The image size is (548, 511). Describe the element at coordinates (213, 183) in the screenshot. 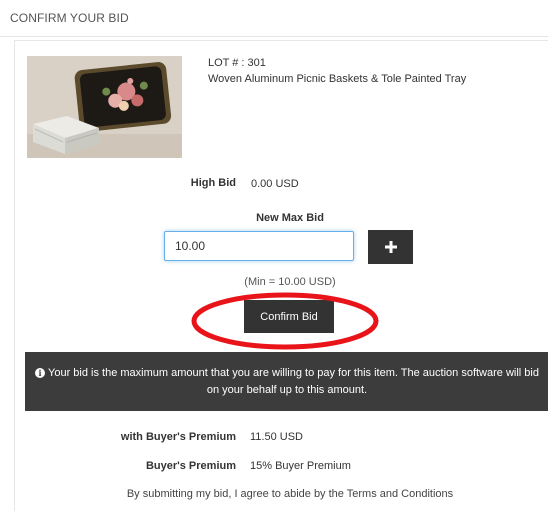

I see `high-bid-label: High Bid` at that location.